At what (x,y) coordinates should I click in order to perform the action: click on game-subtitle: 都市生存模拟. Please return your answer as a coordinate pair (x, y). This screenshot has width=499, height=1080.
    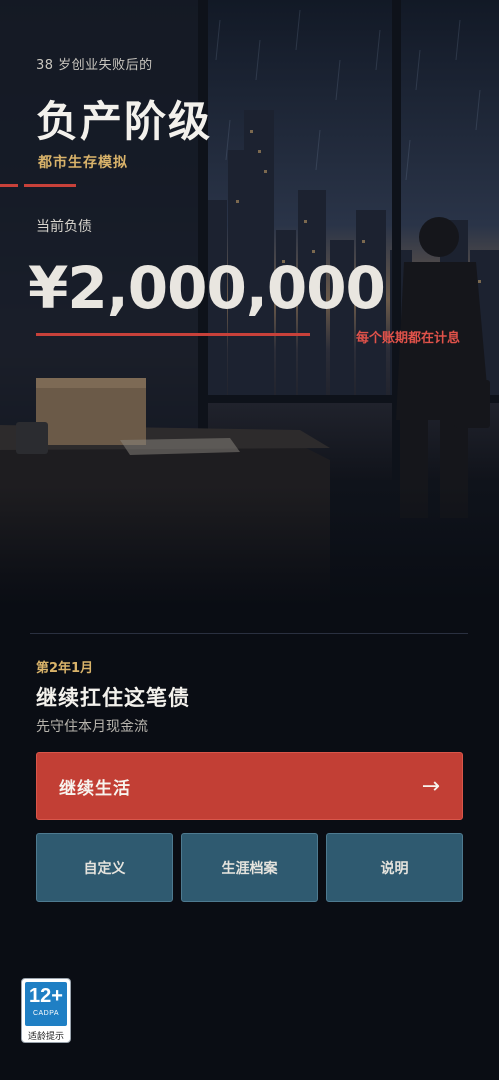
    Looking at the image, I should click on (83, 163).